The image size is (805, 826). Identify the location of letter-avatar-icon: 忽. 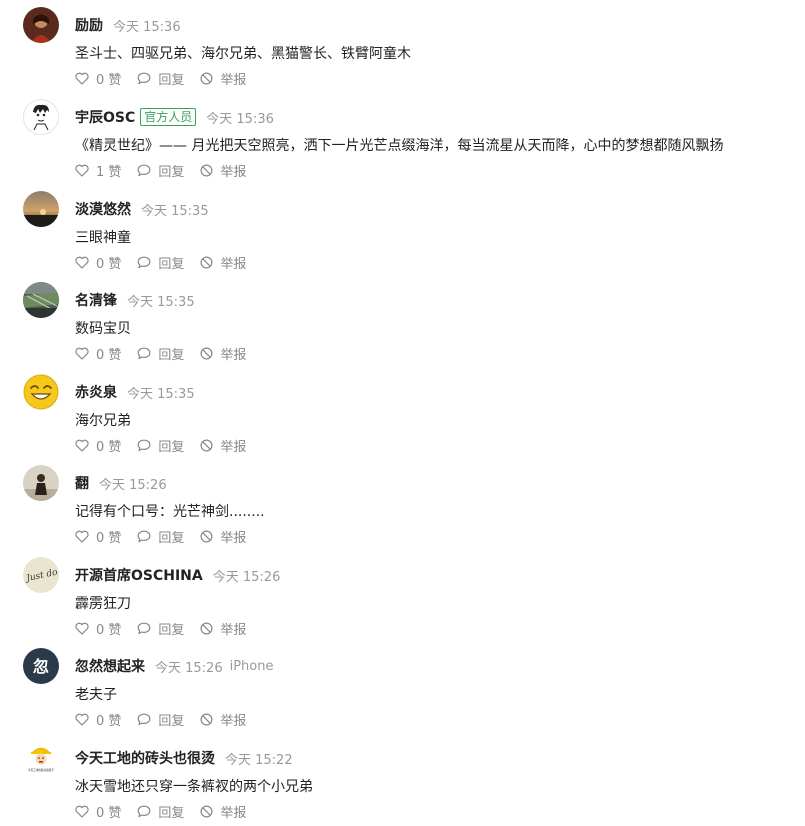
(41, 666).